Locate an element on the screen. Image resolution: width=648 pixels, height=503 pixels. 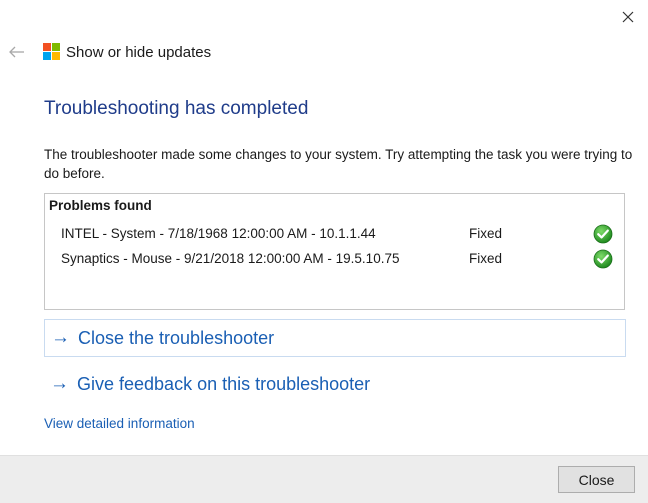
dialog-footer: Close is located at coordinates (324, 479).